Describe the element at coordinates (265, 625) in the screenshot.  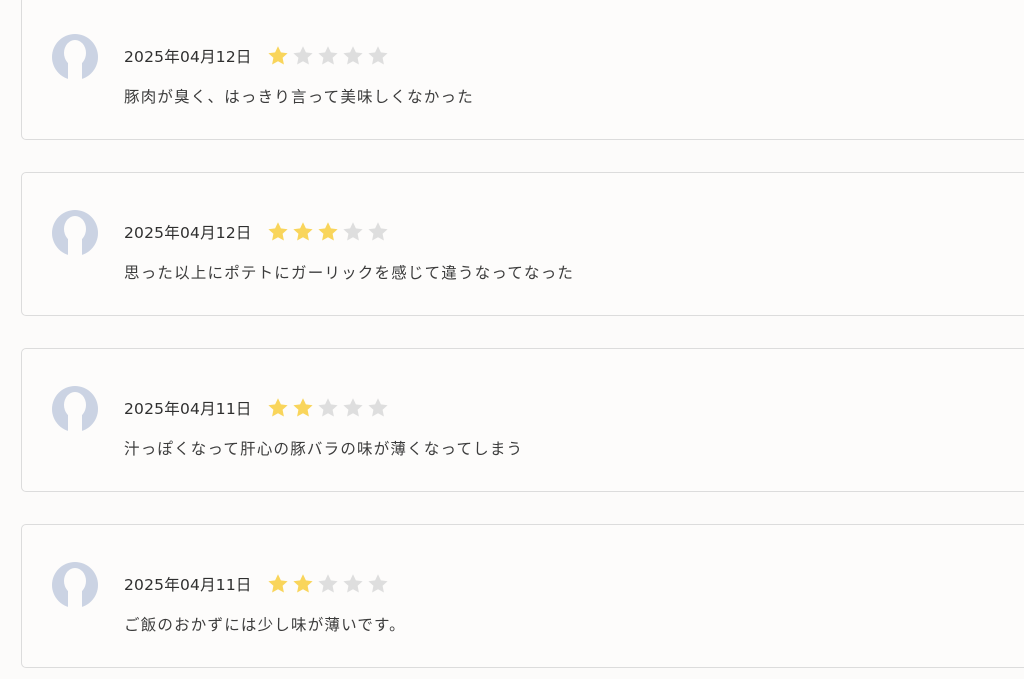
I see `review-comment: ご飯のおかずには少し味が薄いです。` at that location.